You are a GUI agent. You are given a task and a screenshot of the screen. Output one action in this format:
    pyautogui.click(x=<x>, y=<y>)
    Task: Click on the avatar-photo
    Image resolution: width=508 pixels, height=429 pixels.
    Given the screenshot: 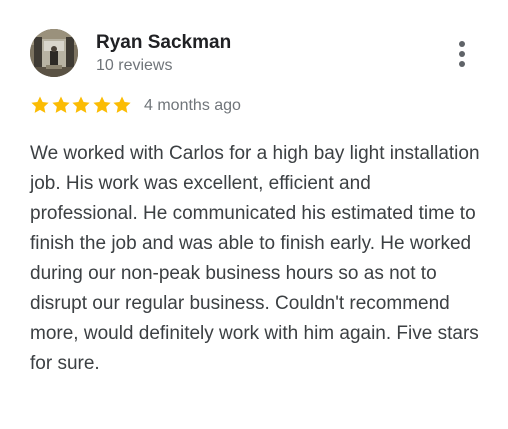 What is the action you would take?
    pyautogui.click(x=54, y=53)
    